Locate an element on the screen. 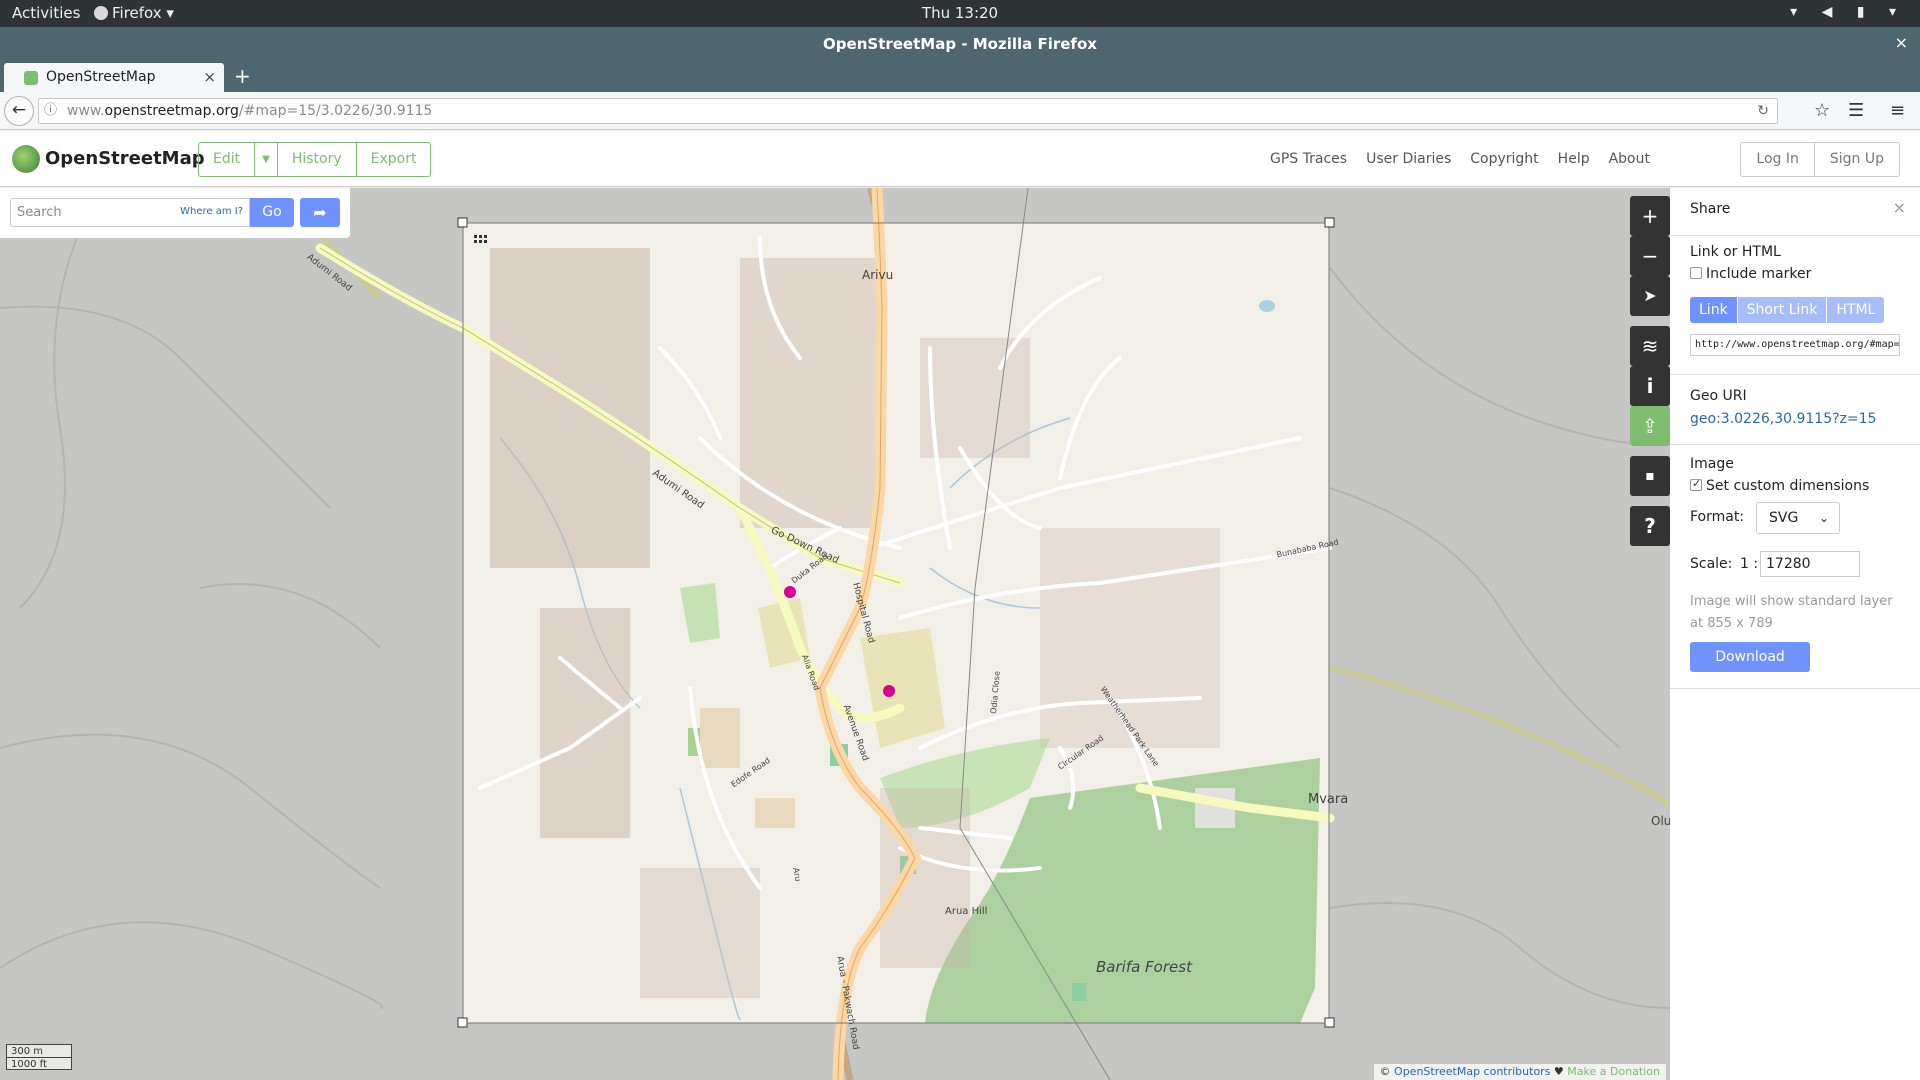  scale-bar: 300 m 1000 ft is located at coordinates (39, 1057).